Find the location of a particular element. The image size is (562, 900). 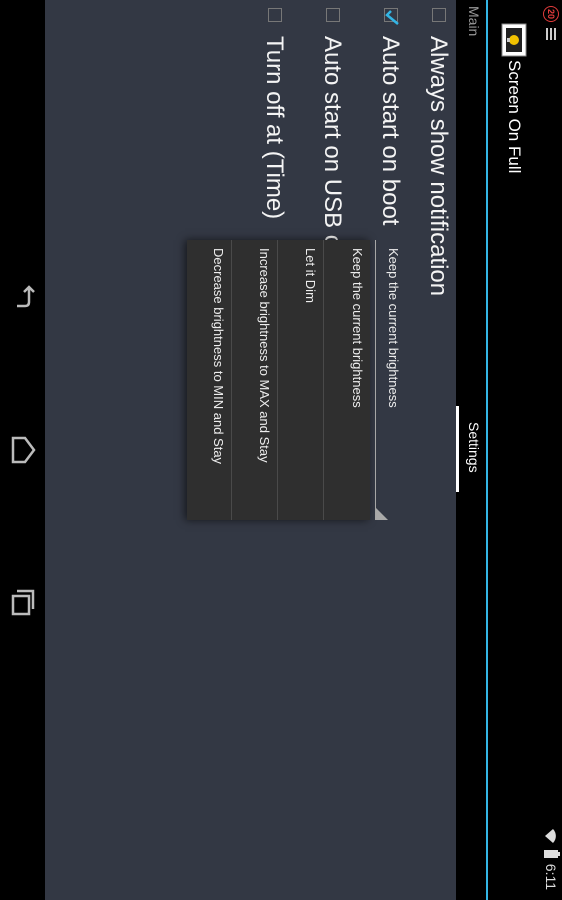

dropdown-option-keep-current: Keep the current brightness is located at coordinates (347, 380).